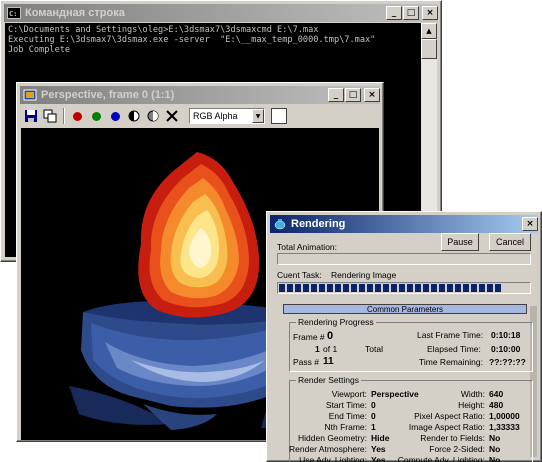 This screenshot has width=542, height=462. I want to click on render-settings-title: Render Settings, so click(328, 380).